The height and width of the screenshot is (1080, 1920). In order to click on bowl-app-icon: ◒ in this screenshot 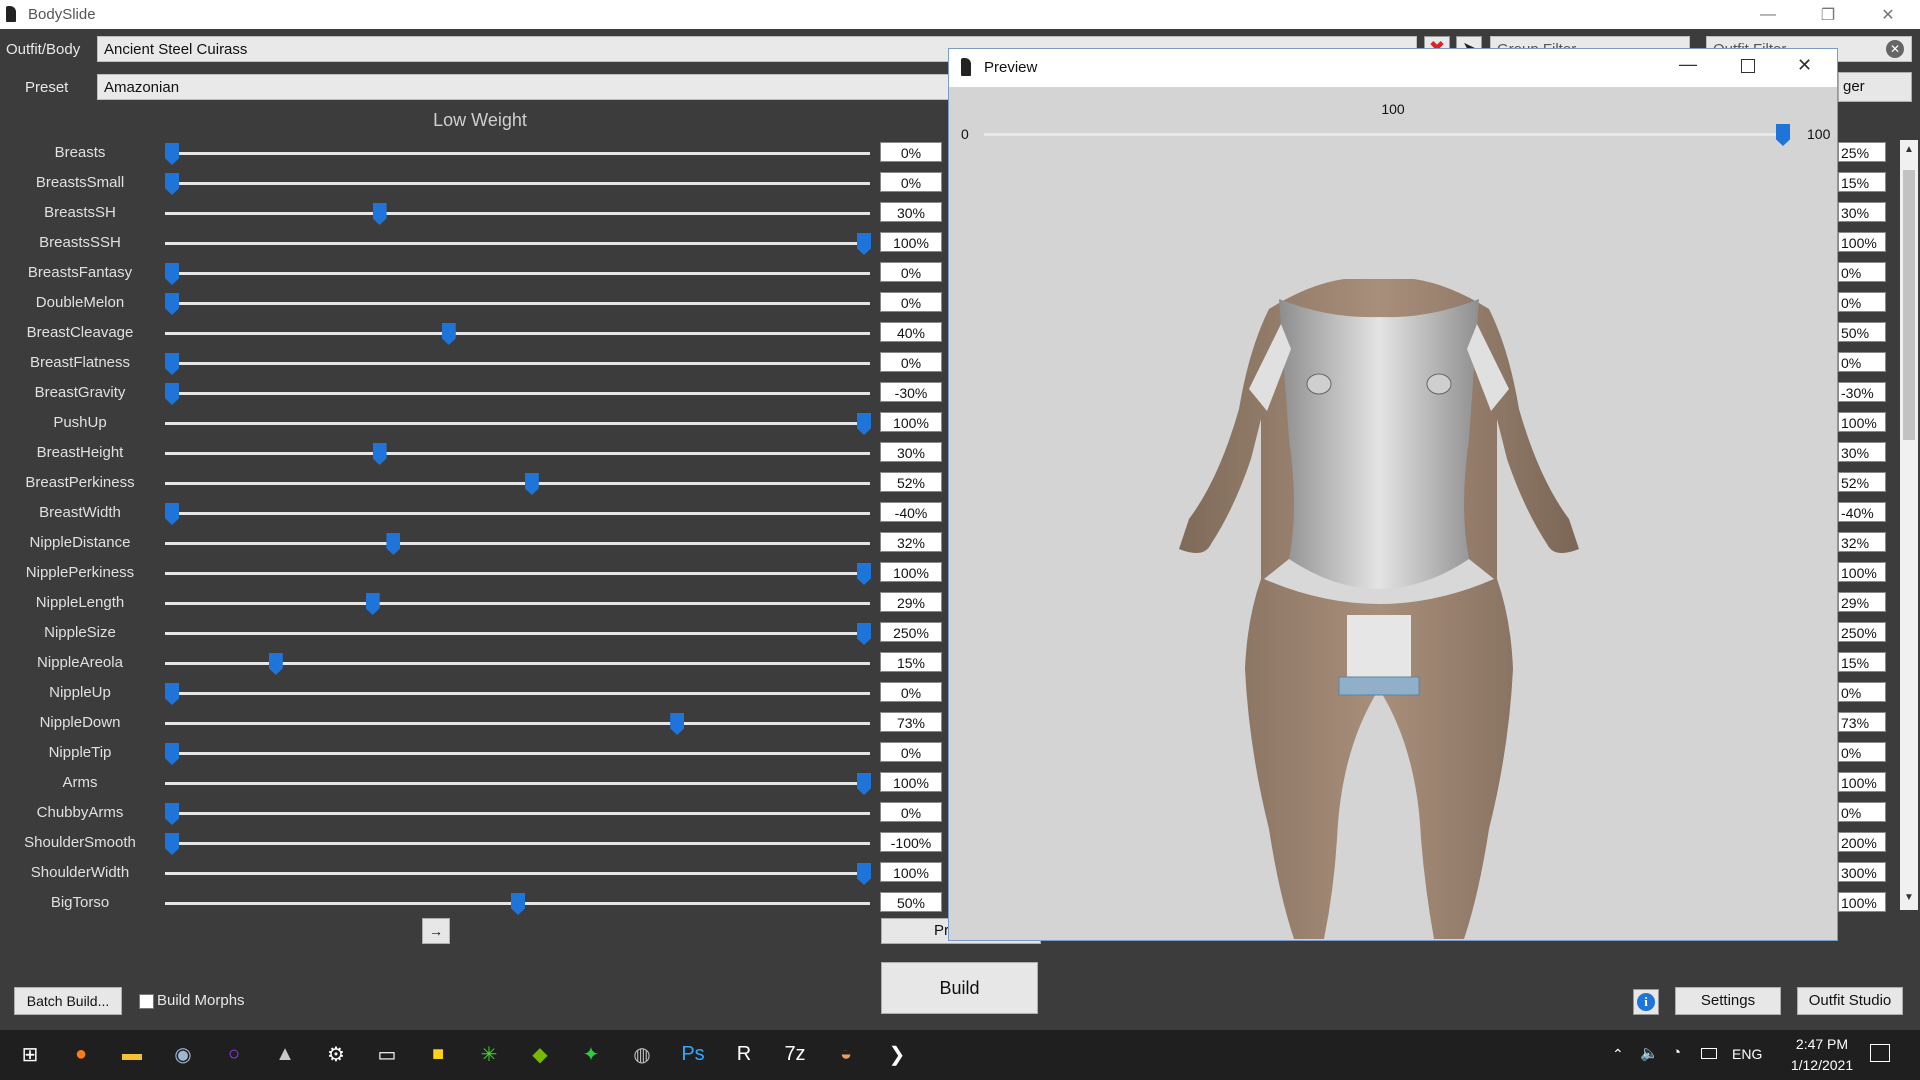, I will do `click(846, 1054)`.